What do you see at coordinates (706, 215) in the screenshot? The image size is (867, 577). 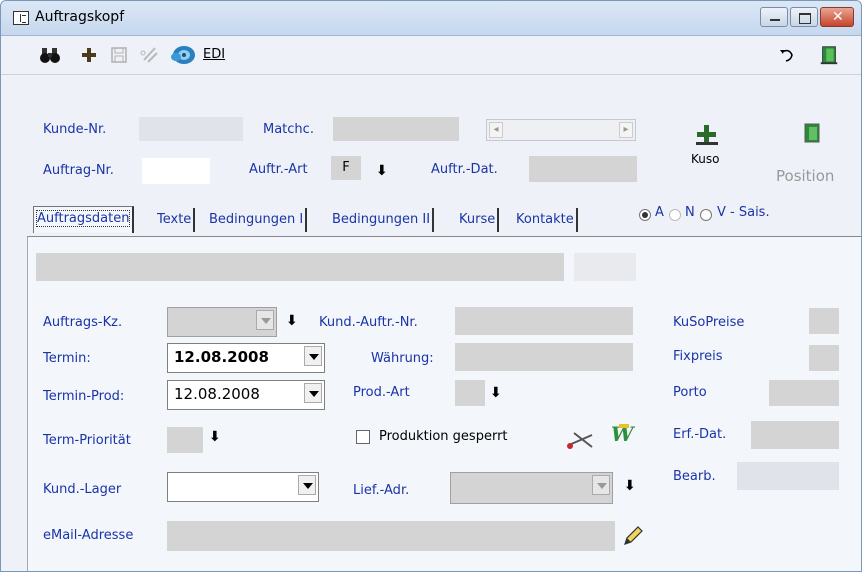 I see `radio-v` at bounding box center [706, 215].